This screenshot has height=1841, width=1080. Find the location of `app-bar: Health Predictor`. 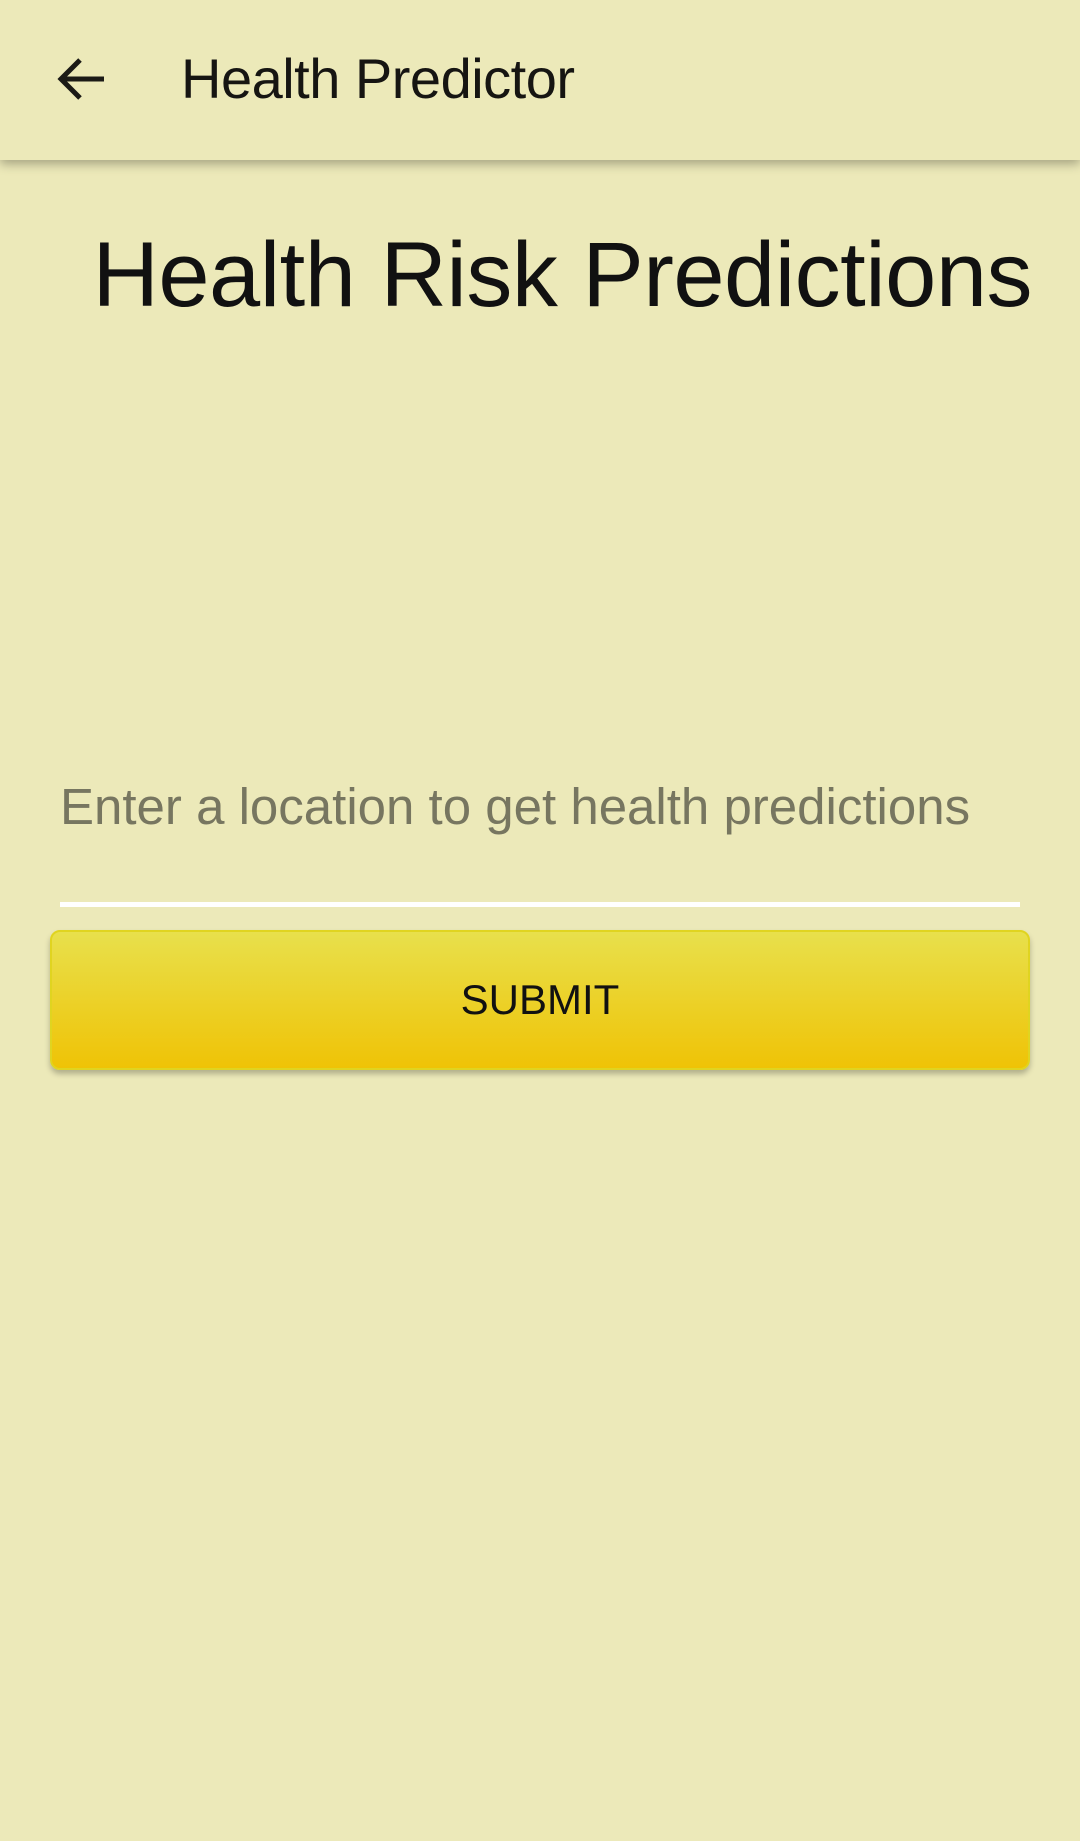

app-bar: Health Predictor is located at coordinates (540, 80).